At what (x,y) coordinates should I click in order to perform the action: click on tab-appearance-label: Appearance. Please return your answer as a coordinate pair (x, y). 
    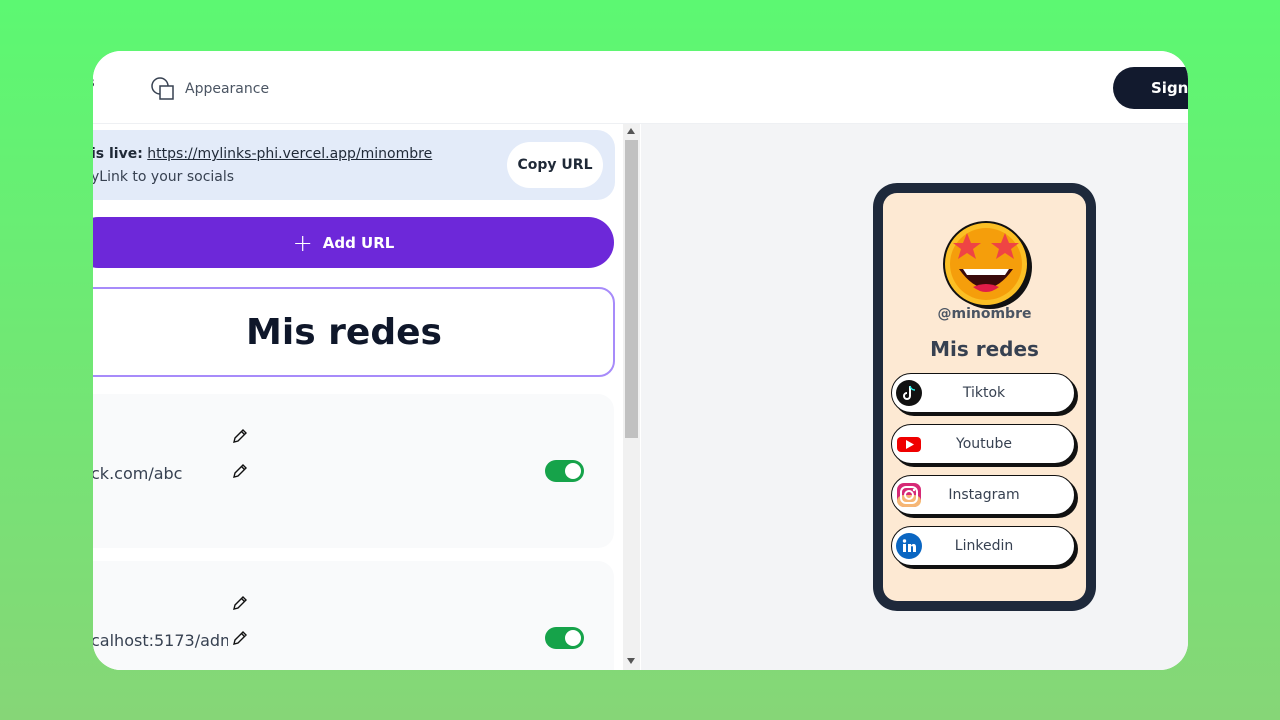
    Looking at the image, I should click on (227, 89).